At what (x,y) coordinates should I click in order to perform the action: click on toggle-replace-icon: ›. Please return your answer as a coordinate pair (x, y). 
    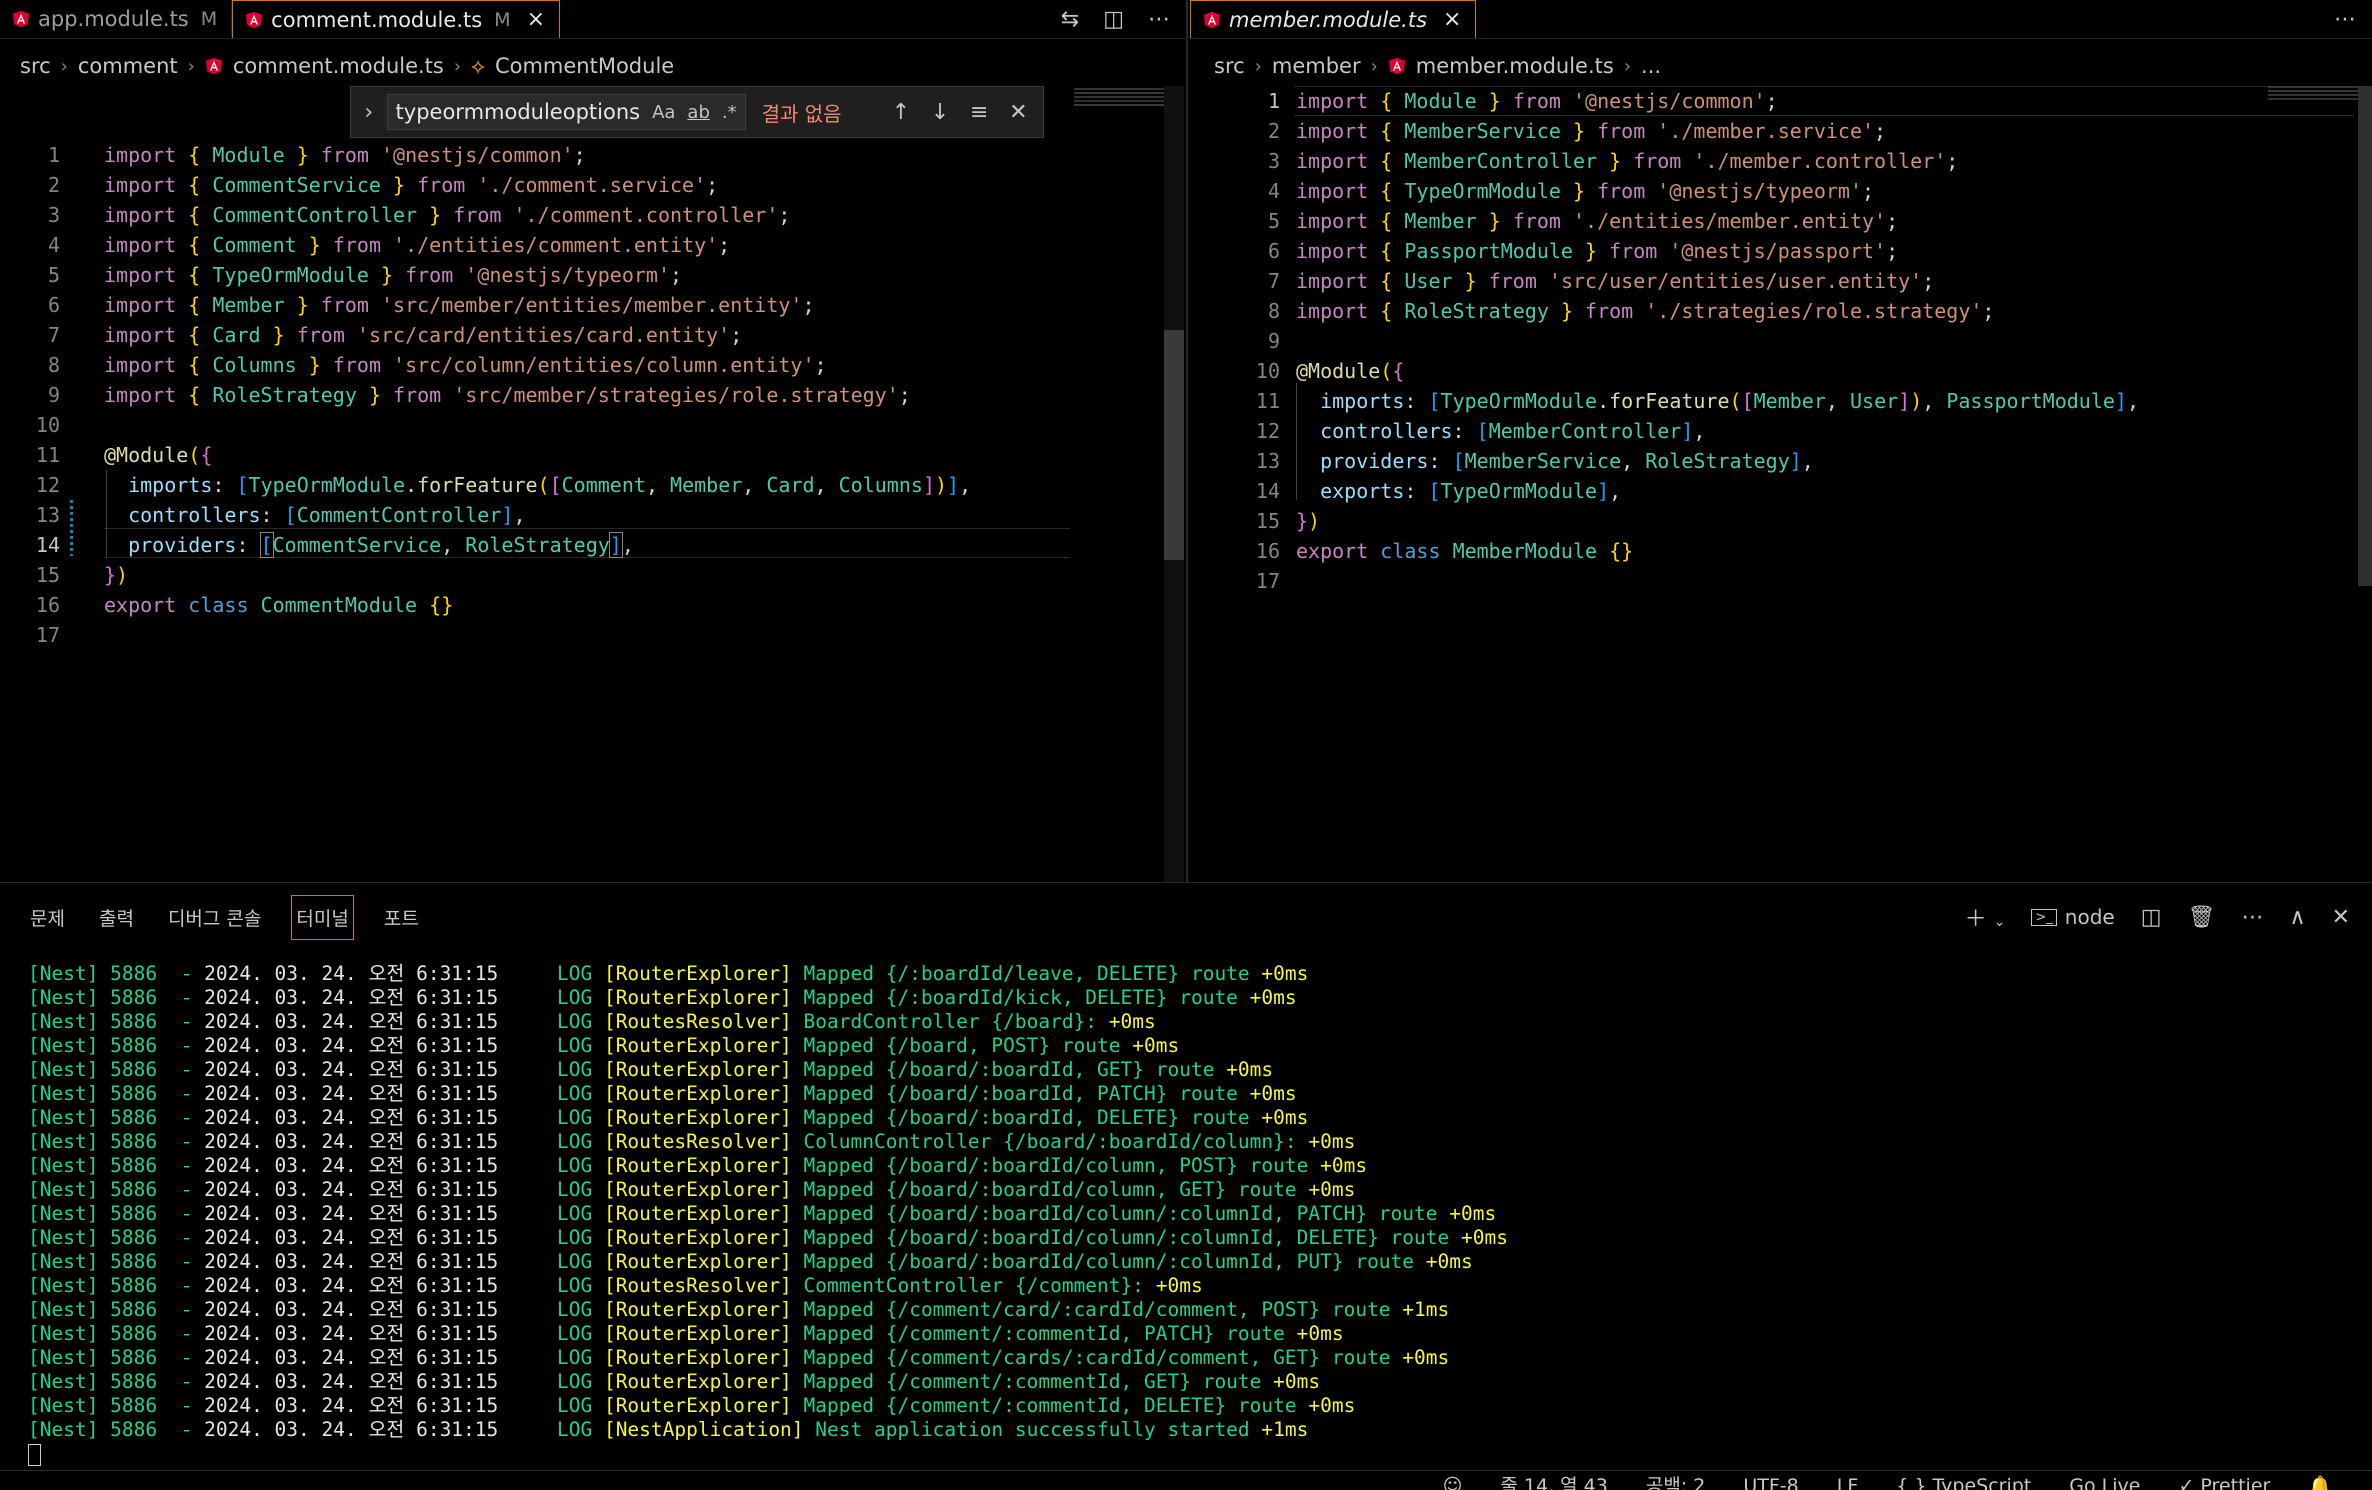
    Looking at the image, I should click on (369, 112).